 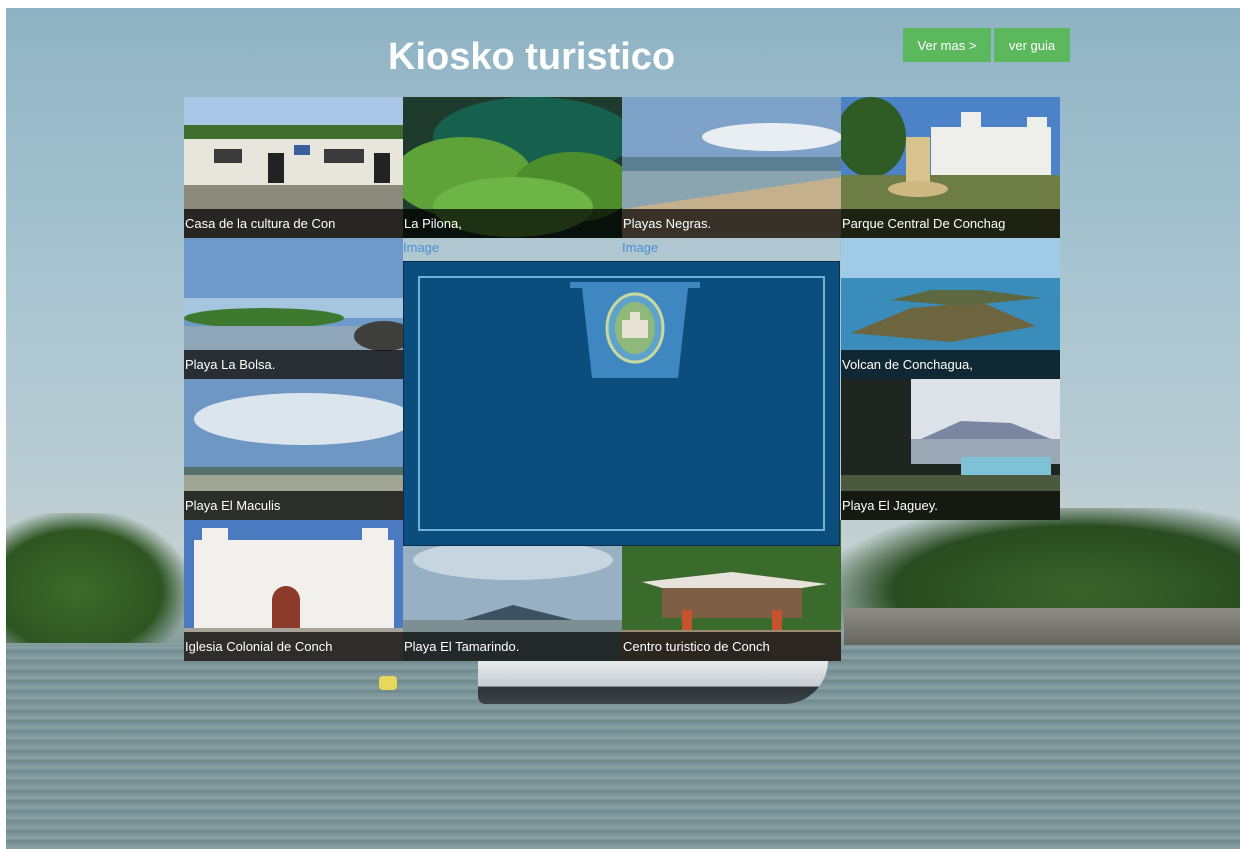 What do you see at coordinates (512, 223) in the screenshot?
I see `tile-caption: La Pilona,` at bounding box center [512, 223].